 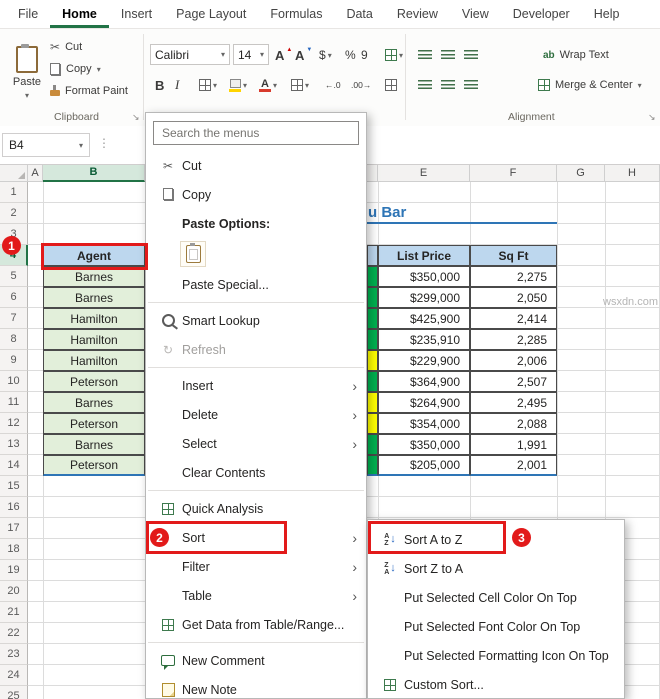 What do you see at coordinates (35, 173) in the screenshot?
I see `column-header-a: A` at bounding box center [35, 173].